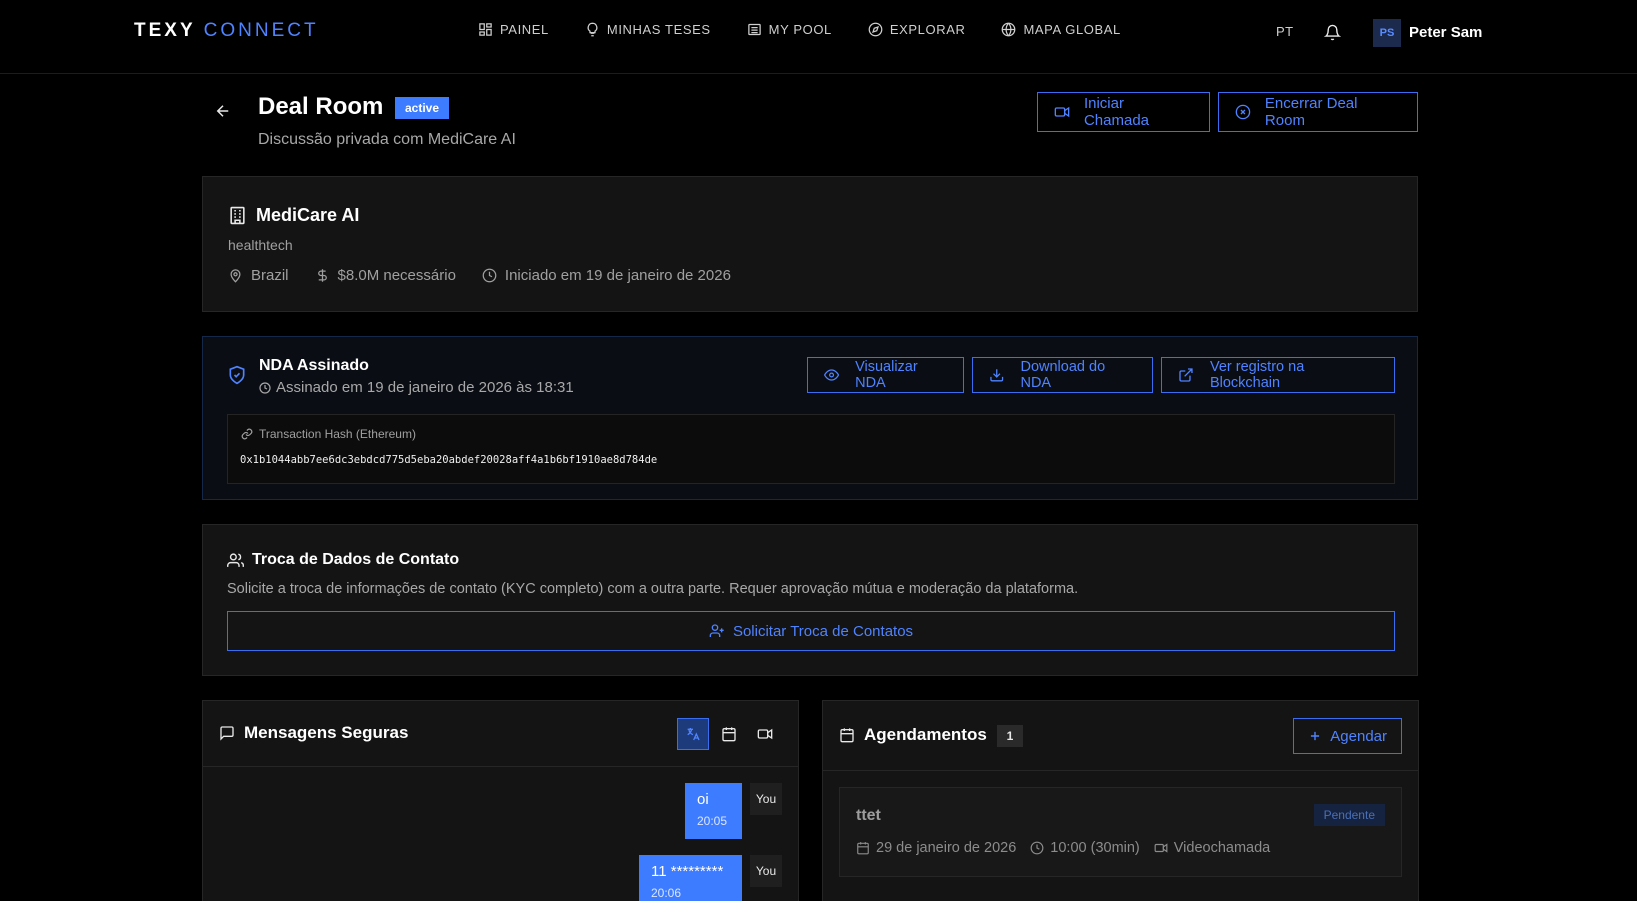 This screenshot has height=901, width=1637. Describe the element at coordinates (1445, 32) in the screenshot. I see `user-name: Peter Sam` at that location.